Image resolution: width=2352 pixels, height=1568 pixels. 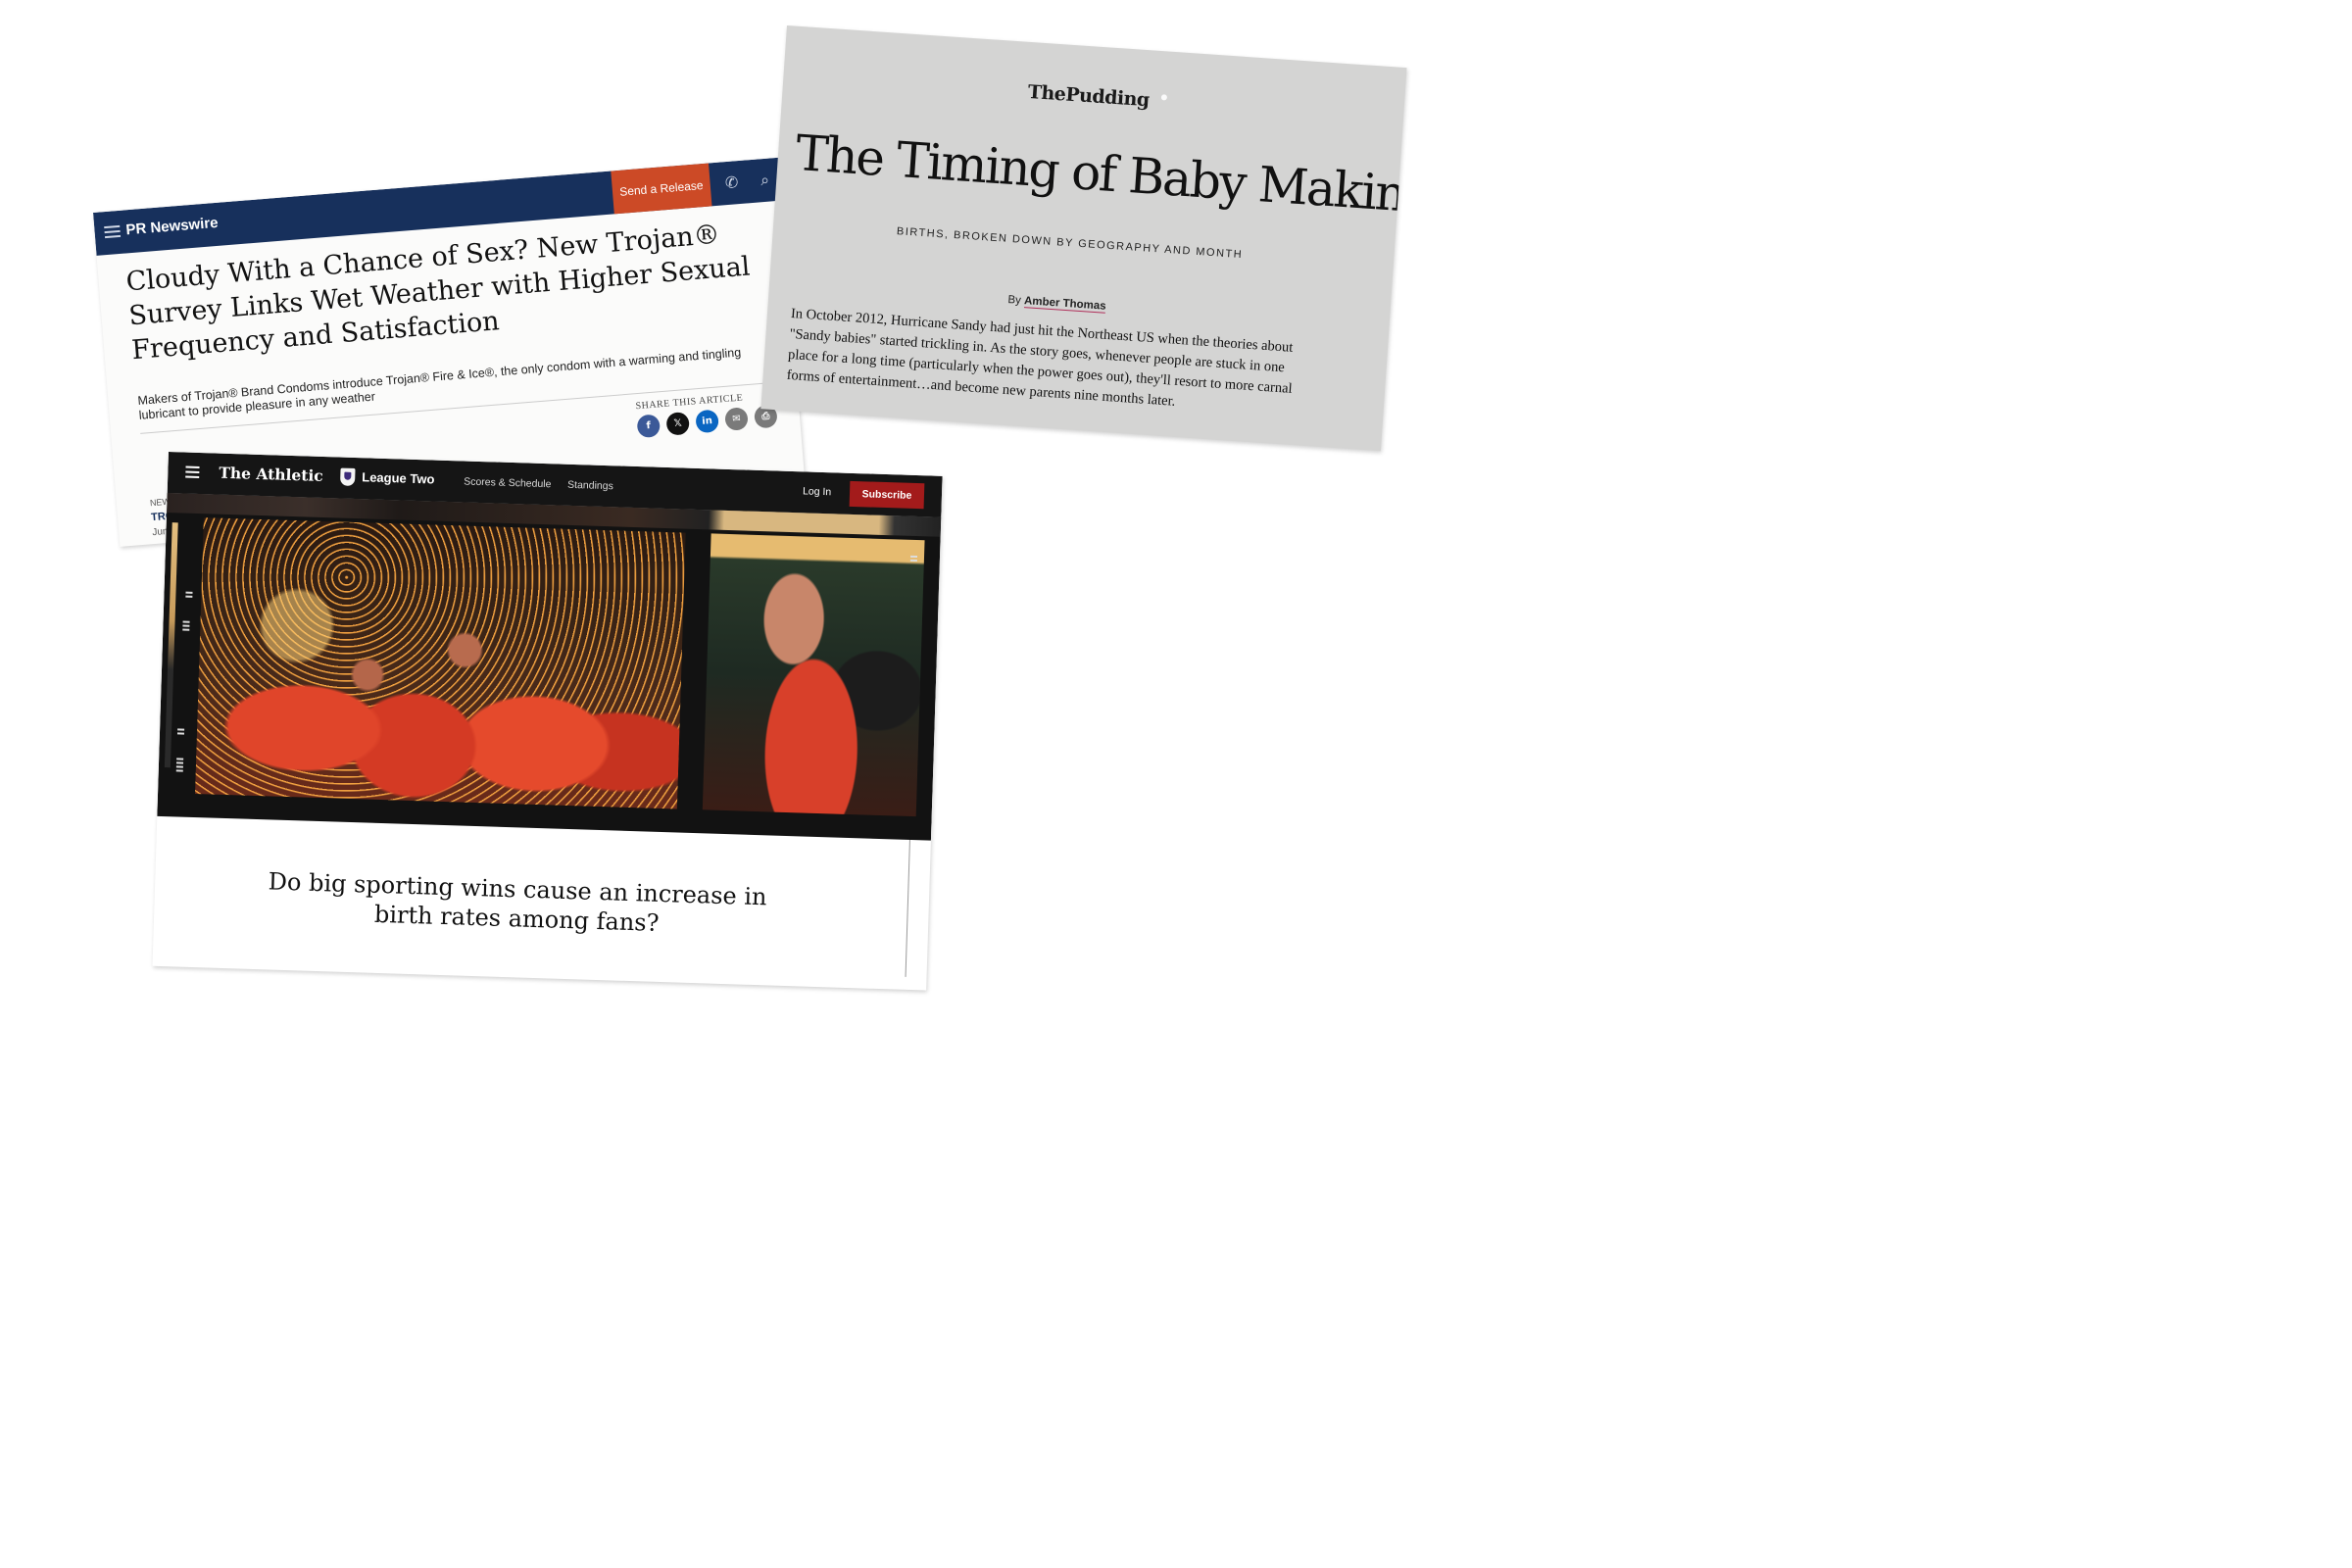 I want to click on email-icon: ✉, so click(x=736, y=419).